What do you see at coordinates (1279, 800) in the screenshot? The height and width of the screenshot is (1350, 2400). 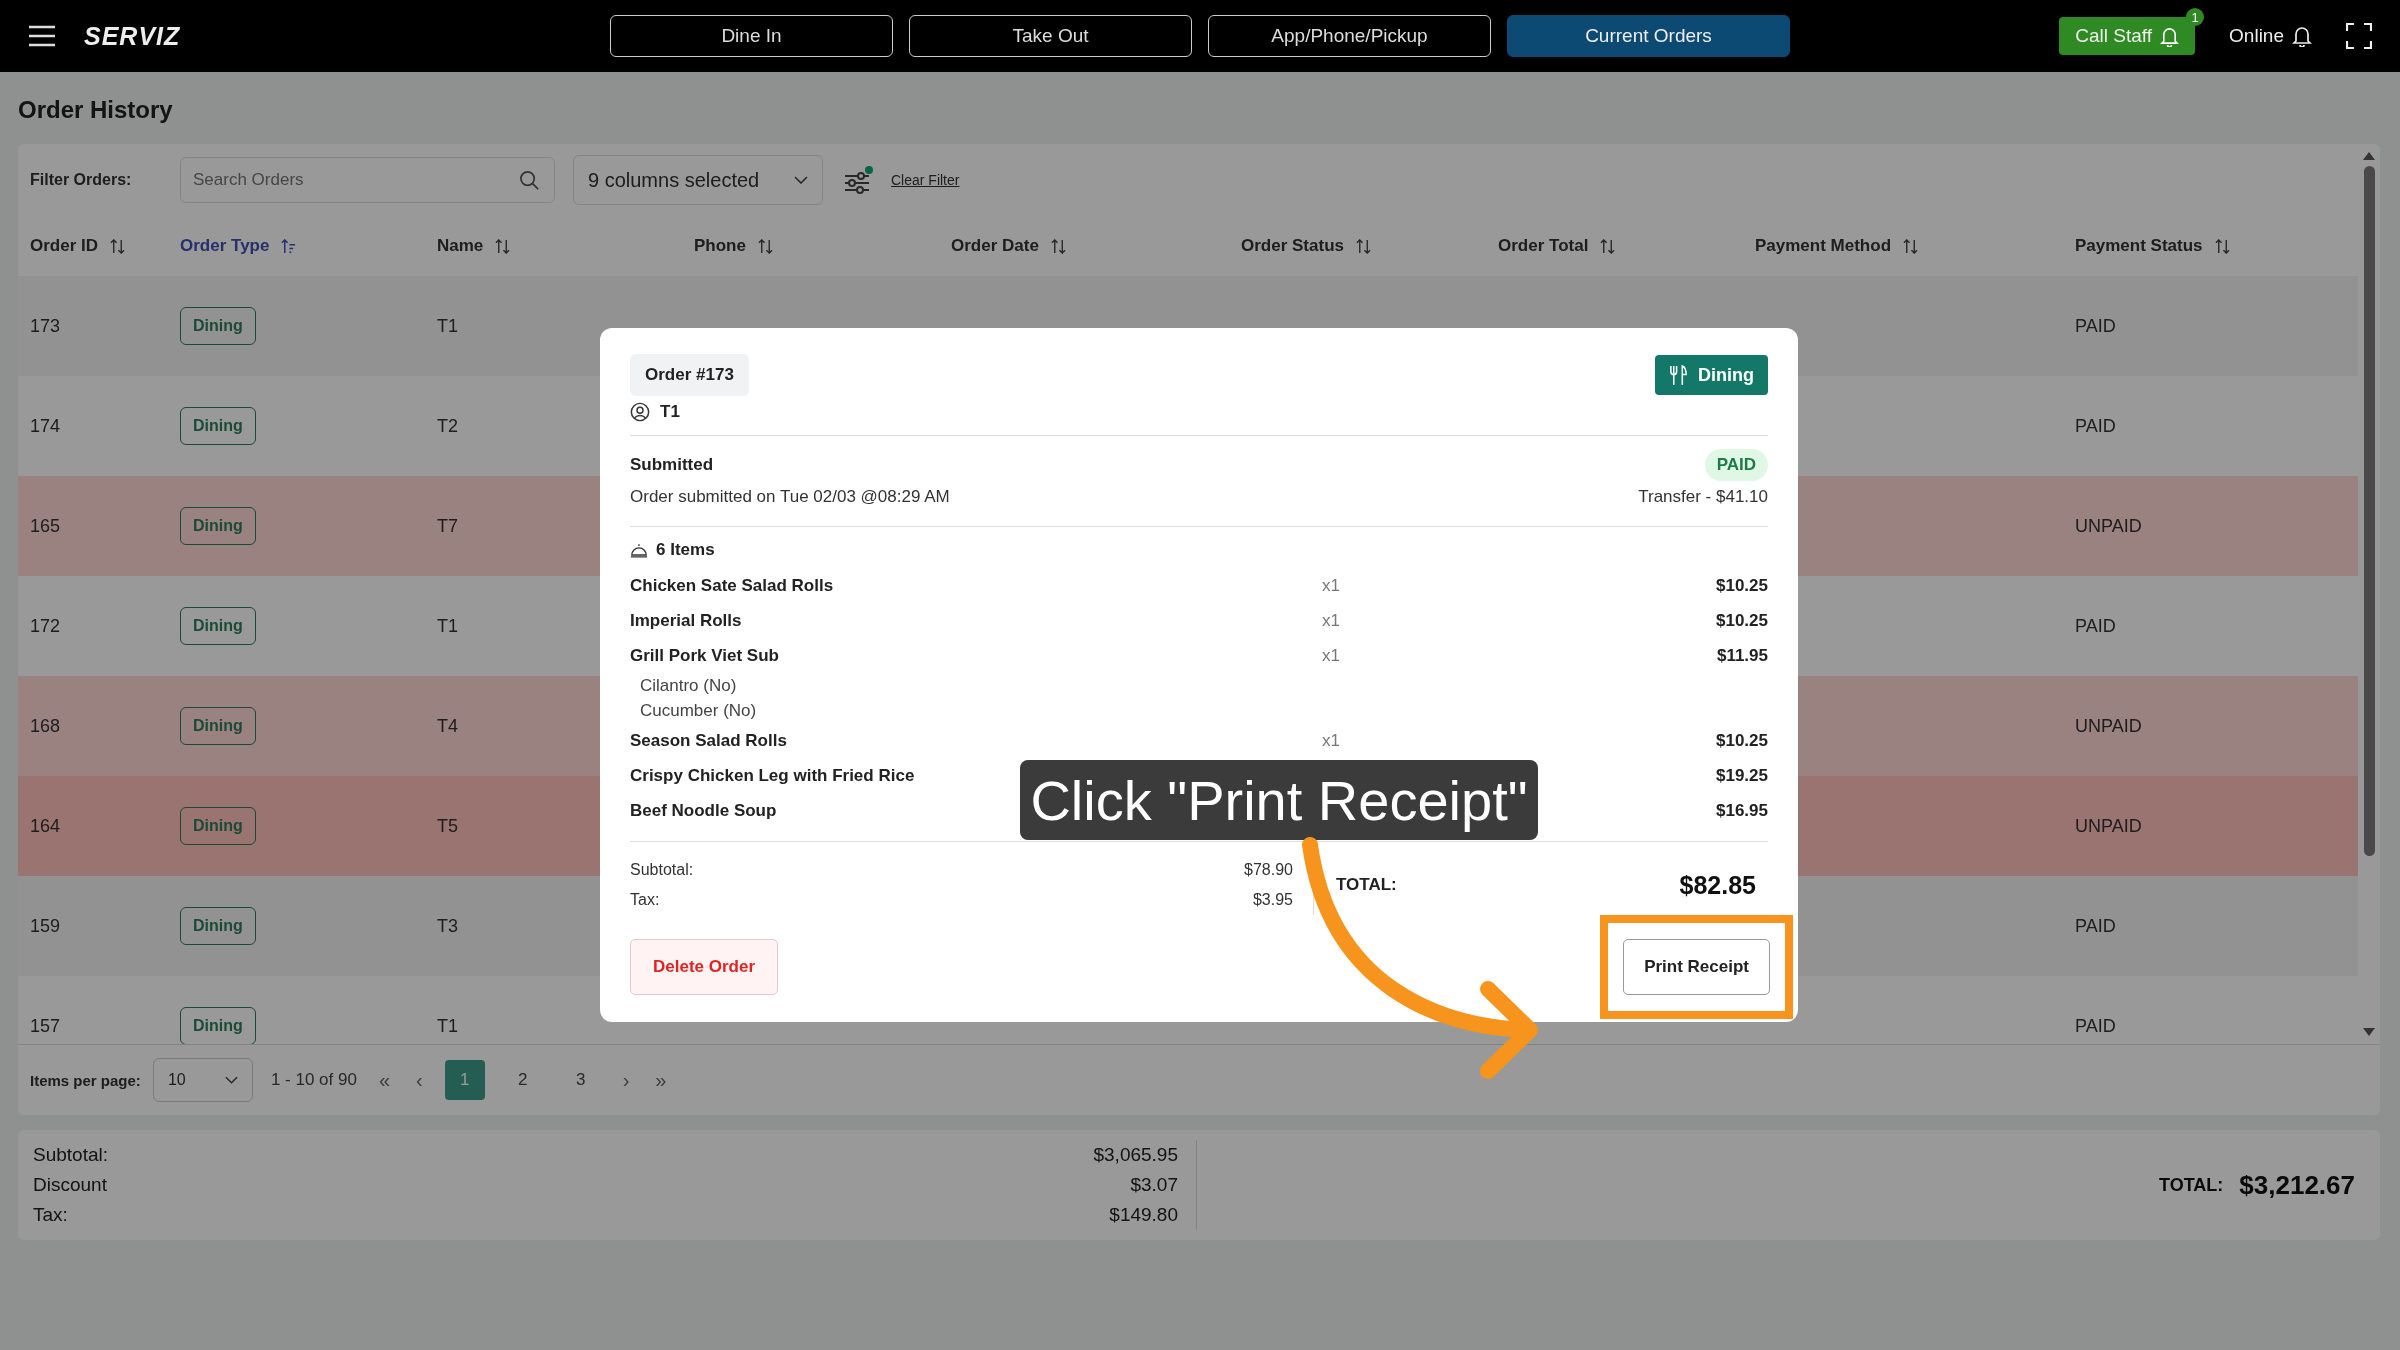 I see `instruction-callout: Click "Print Receipt"` at bounding box center [1279, 800].